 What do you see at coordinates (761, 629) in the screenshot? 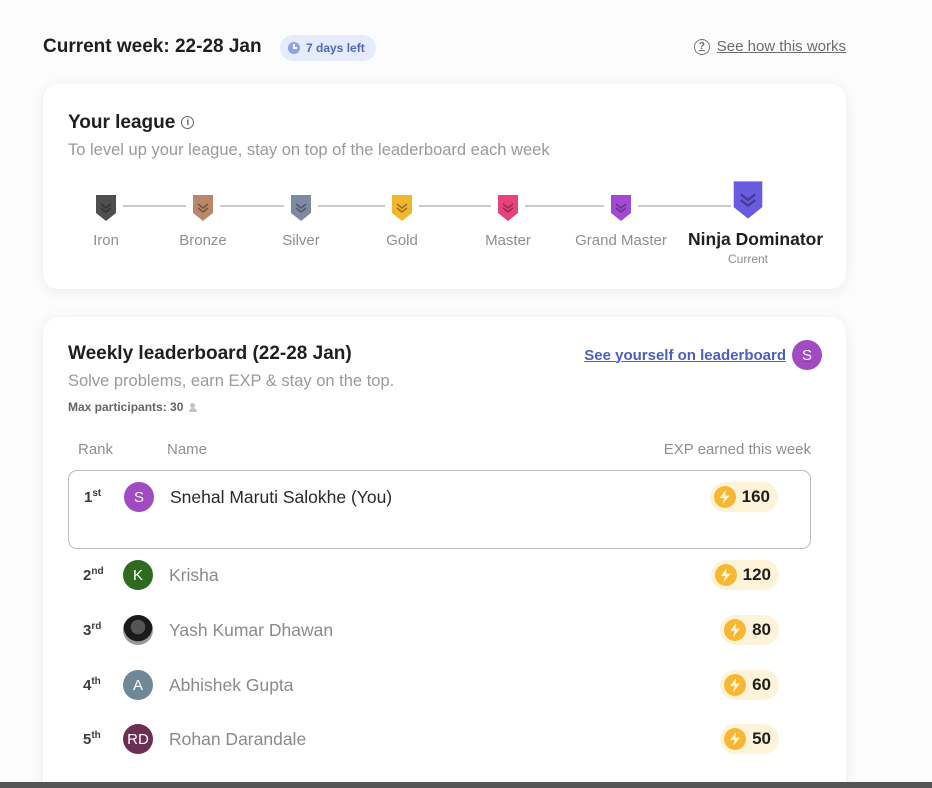
I see `exp-value: 80` at bounding box center [761, 629].